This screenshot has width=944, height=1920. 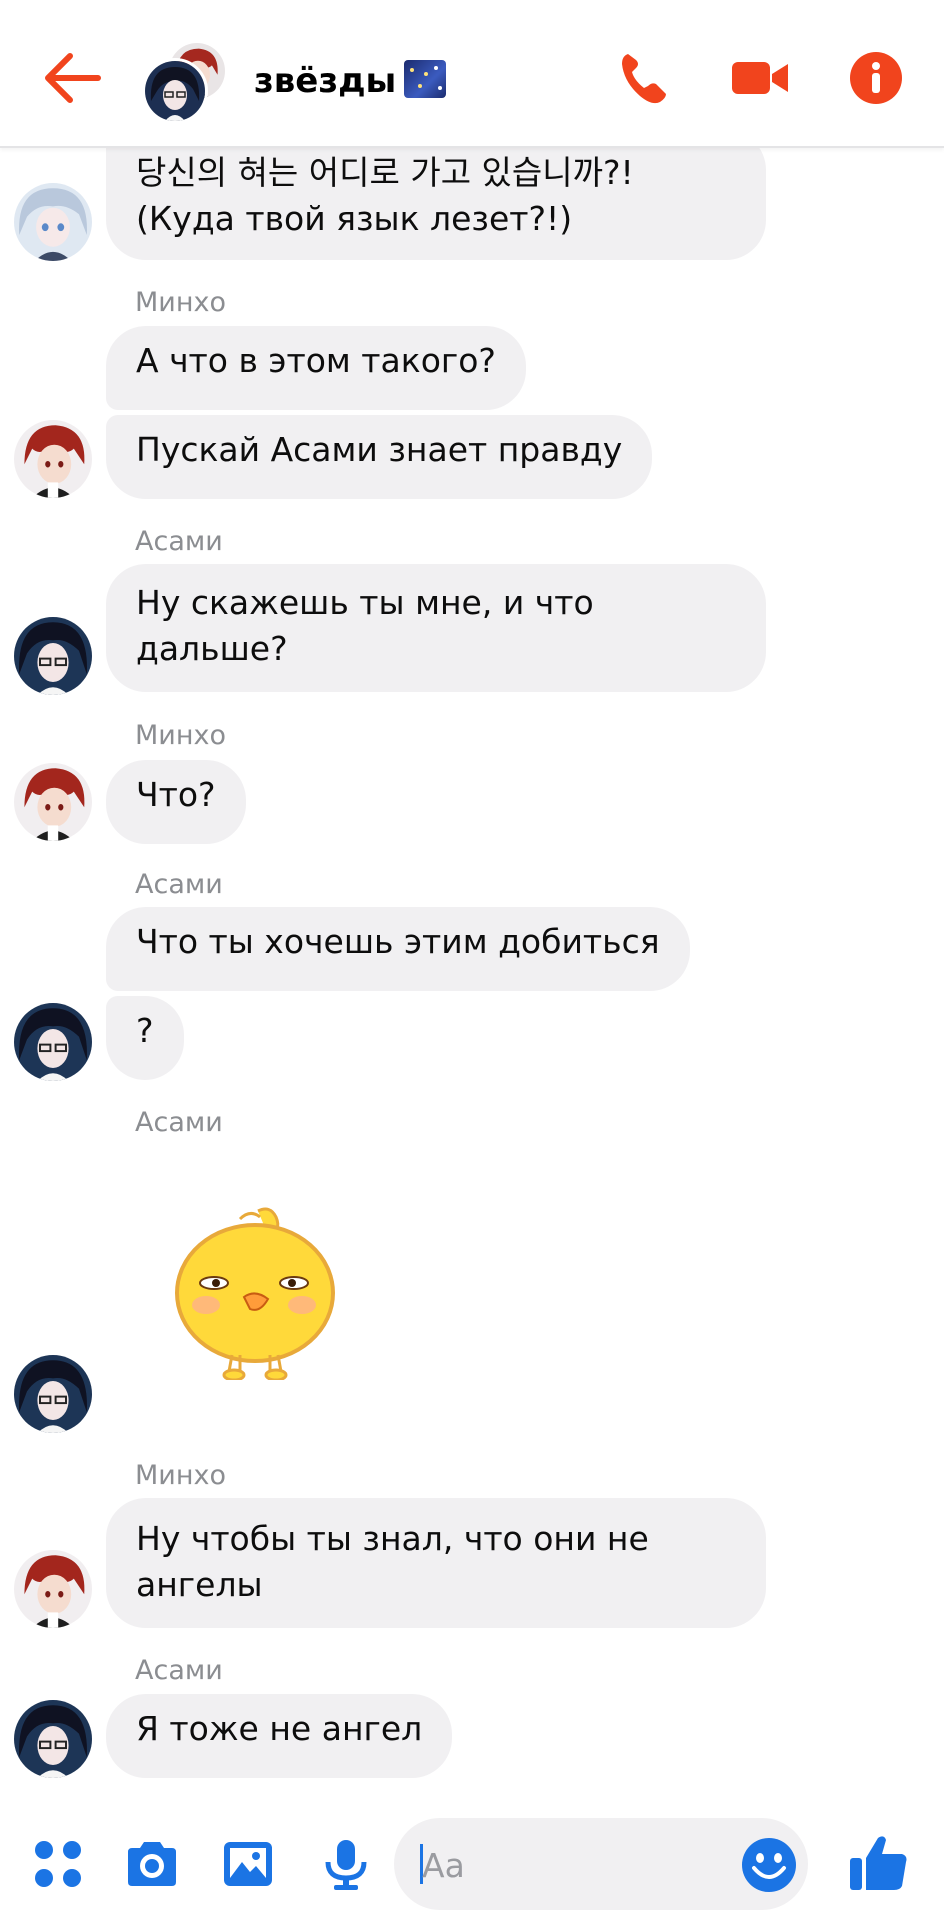 I want to click on message-bubble: Что ты хочешь этим добиться, so click(x=398, y=949).